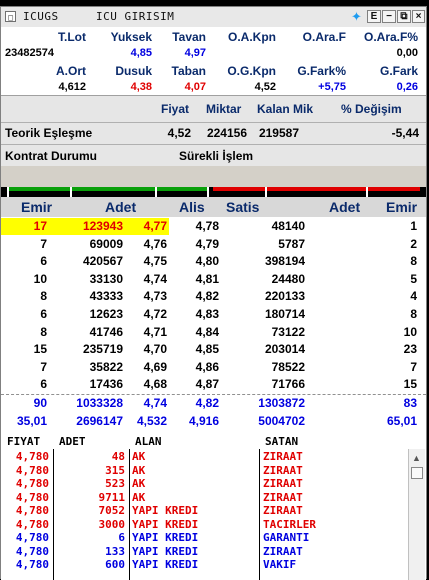 This screenshot has width=429, height=580. Describe the element at coordinates (192, 207) in the screenshot. I see `alis-header: Alis` at that location.